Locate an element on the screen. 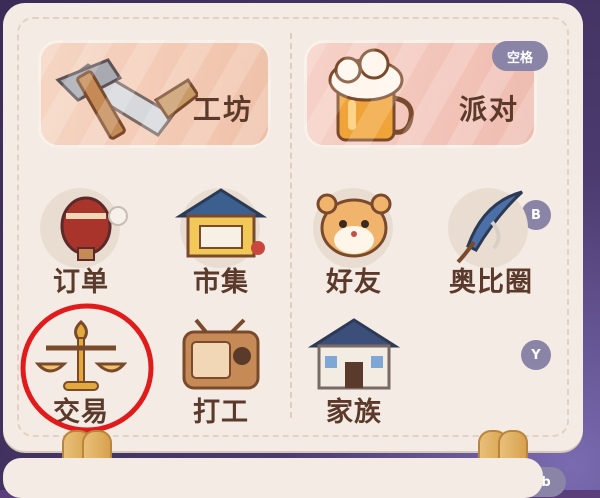 The height and width of the screenshot is (498, 600). space-hotkey-badge: 空格 is located at coordinates (520, 56).